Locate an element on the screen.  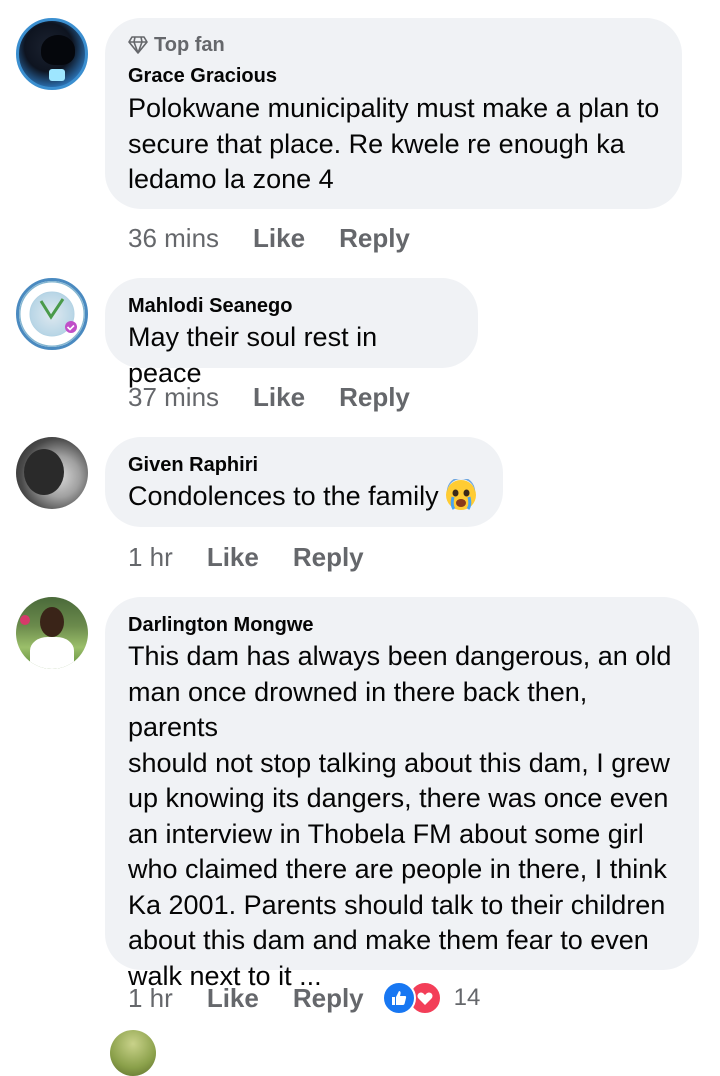
comment-author: Darlington Mongwe is located at coordinates (402, 625).